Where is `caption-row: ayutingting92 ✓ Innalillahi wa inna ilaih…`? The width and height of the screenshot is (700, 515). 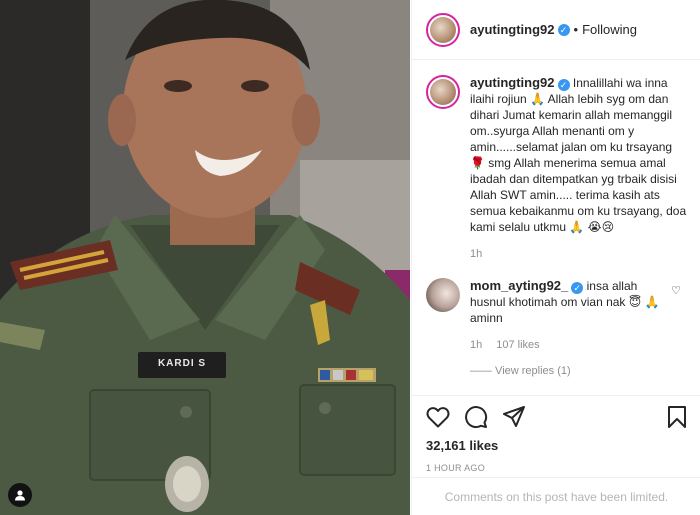 caption-row: ayutingting92 ✓ Innalillahi wa inna ilaih… is located at coordinates (556, 168).